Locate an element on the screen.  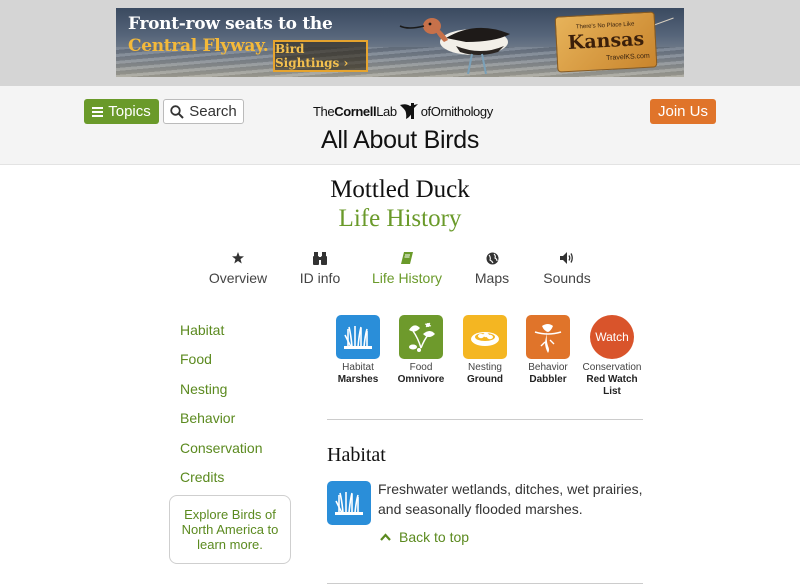
badge-conservation: Watch Conservation Red Watch List is located at coordinates (612, 356).